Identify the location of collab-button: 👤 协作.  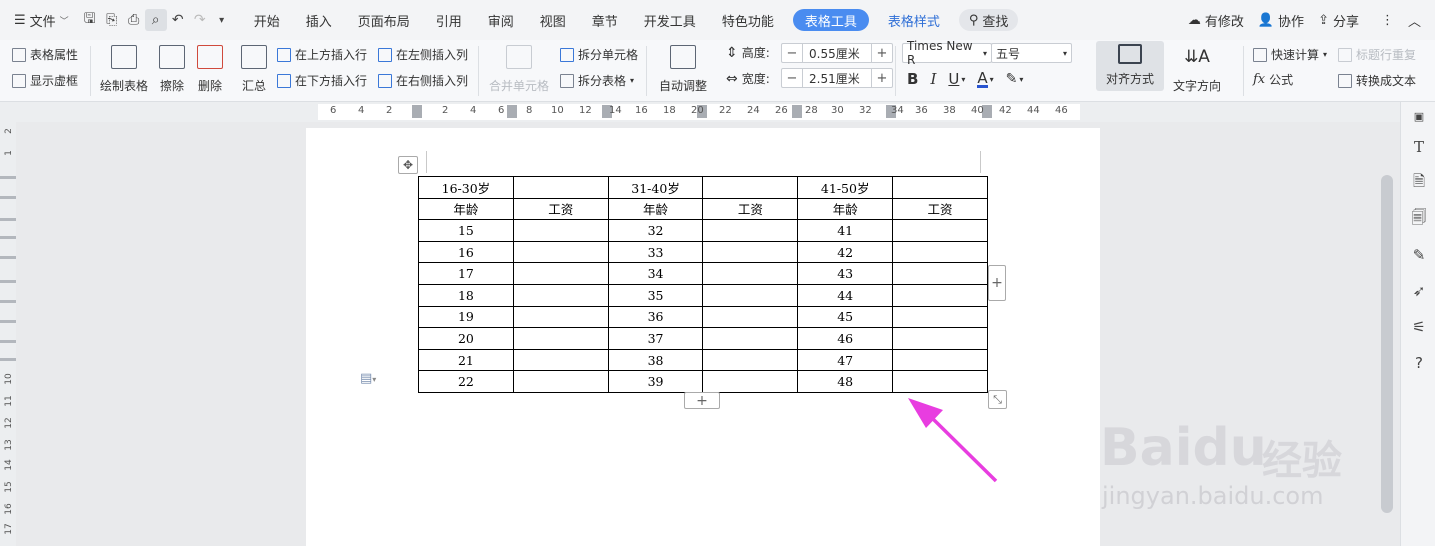
(1281, 20).